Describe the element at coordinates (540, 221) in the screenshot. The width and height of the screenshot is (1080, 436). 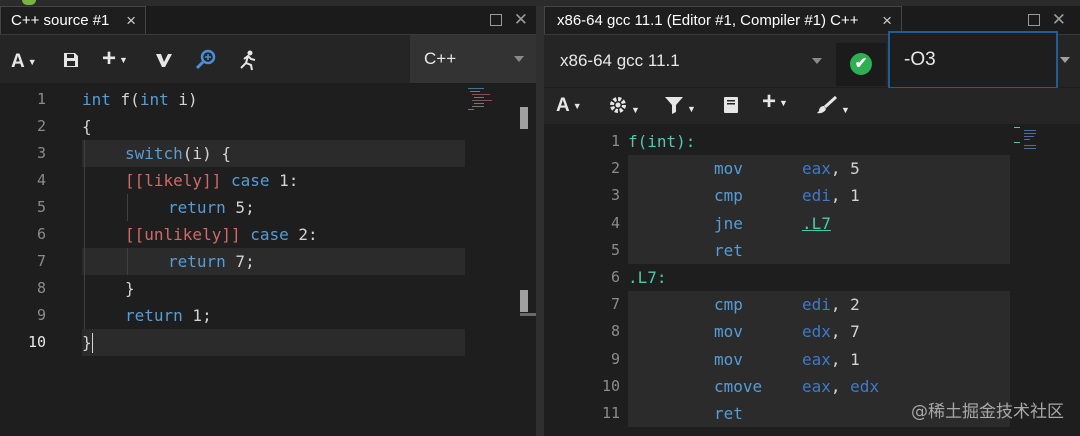
I see `pane-divider` at that location.